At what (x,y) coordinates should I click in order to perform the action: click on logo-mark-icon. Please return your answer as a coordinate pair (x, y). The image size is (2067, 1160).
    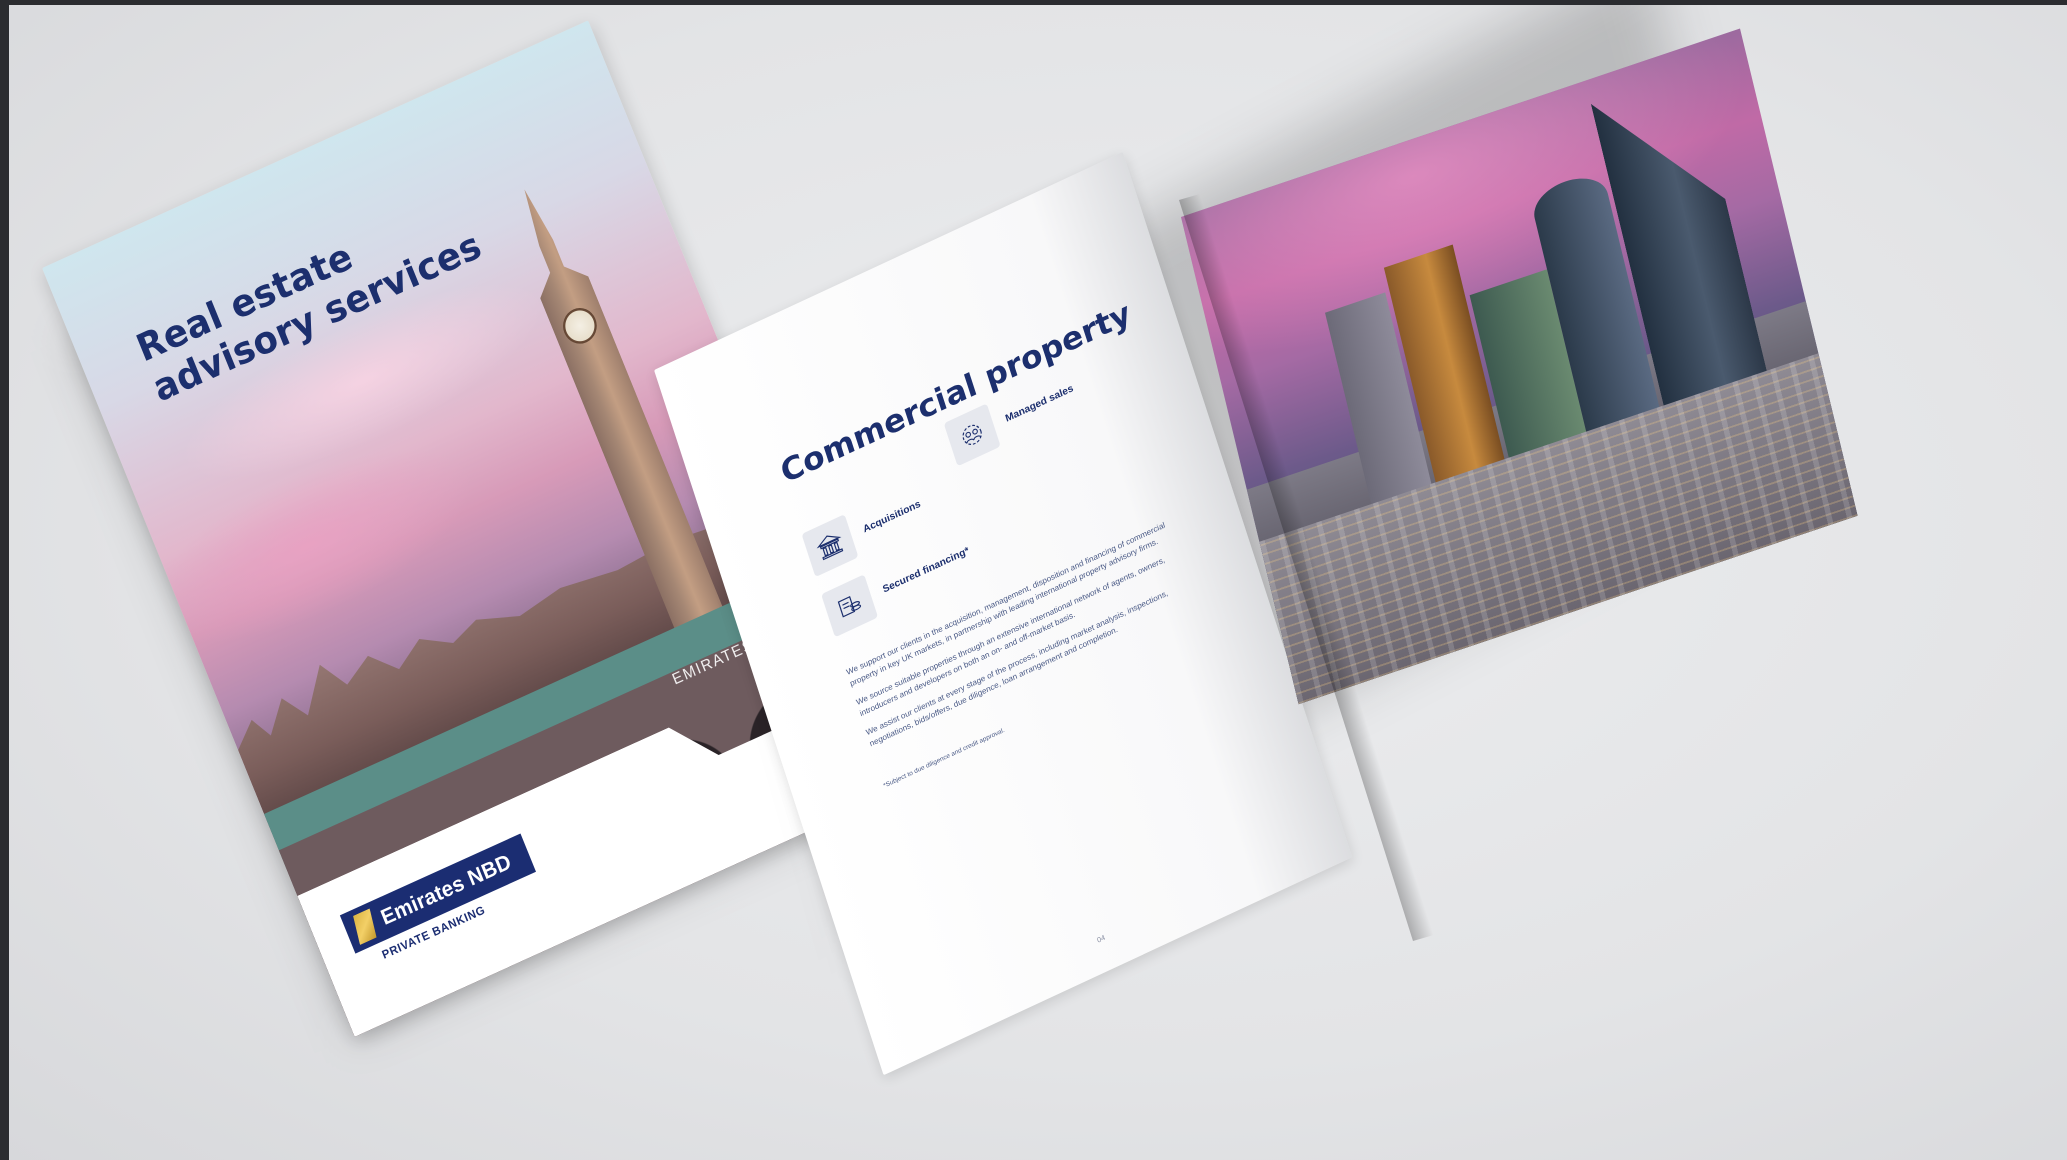
    Looking at the image, I should click on (365, 926).